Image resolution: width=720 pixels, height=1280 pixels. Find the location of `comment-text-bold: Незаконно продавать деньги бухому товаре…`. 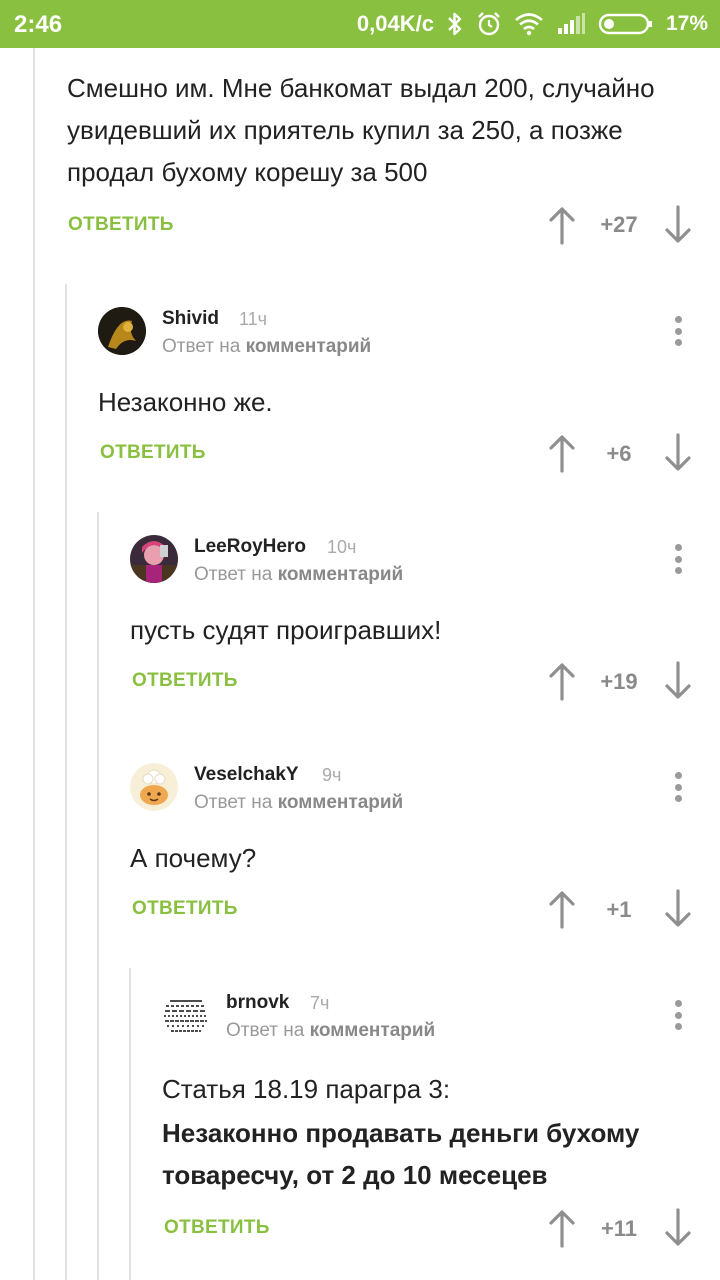

comment-text-bold: Незаконно продавать деньги бухому товаре… is located at coordinates (401, 1154).